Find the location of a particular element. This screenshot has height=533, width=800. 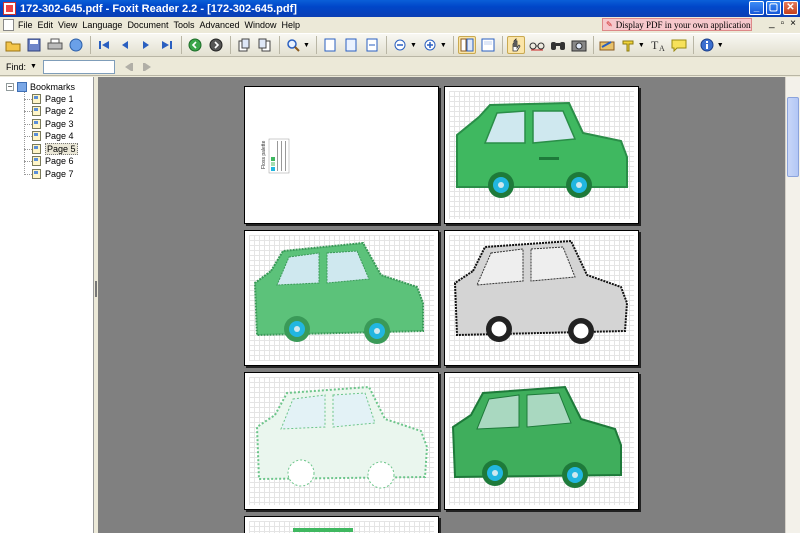

zoom-out-dropdown-icon: ▼ is located at coordinates (413, 45).